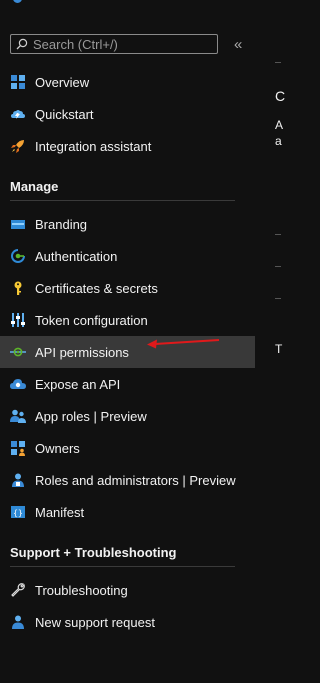 This screenshot has width=320, height=683. I want to click on nav-item-manifest: {} Manifest, so click(127, 512).